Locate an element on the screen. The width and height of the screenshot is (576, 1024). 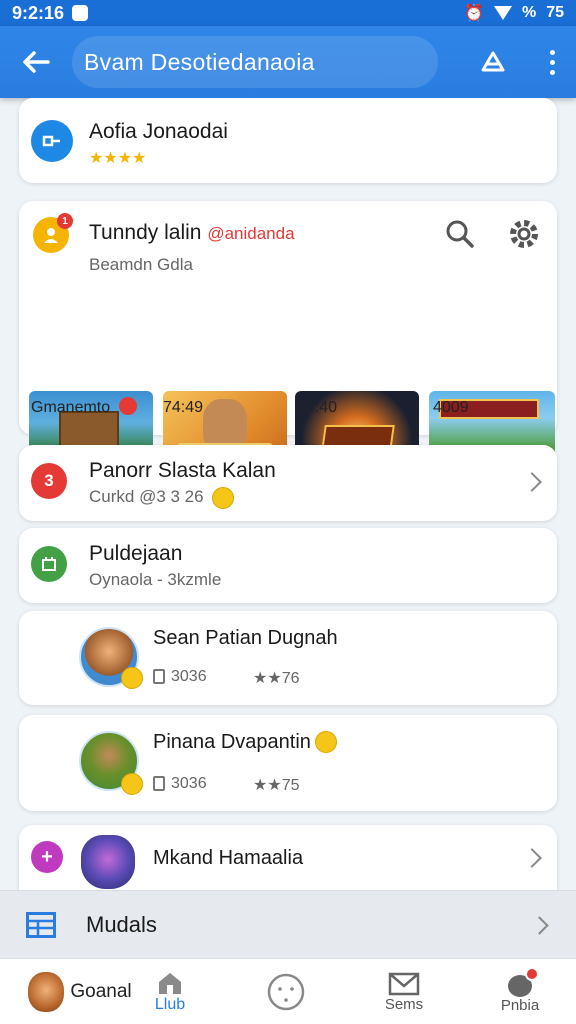
card-aofia: Aofia Jonaodai ★★★★ is located at coordinates (288, 140).